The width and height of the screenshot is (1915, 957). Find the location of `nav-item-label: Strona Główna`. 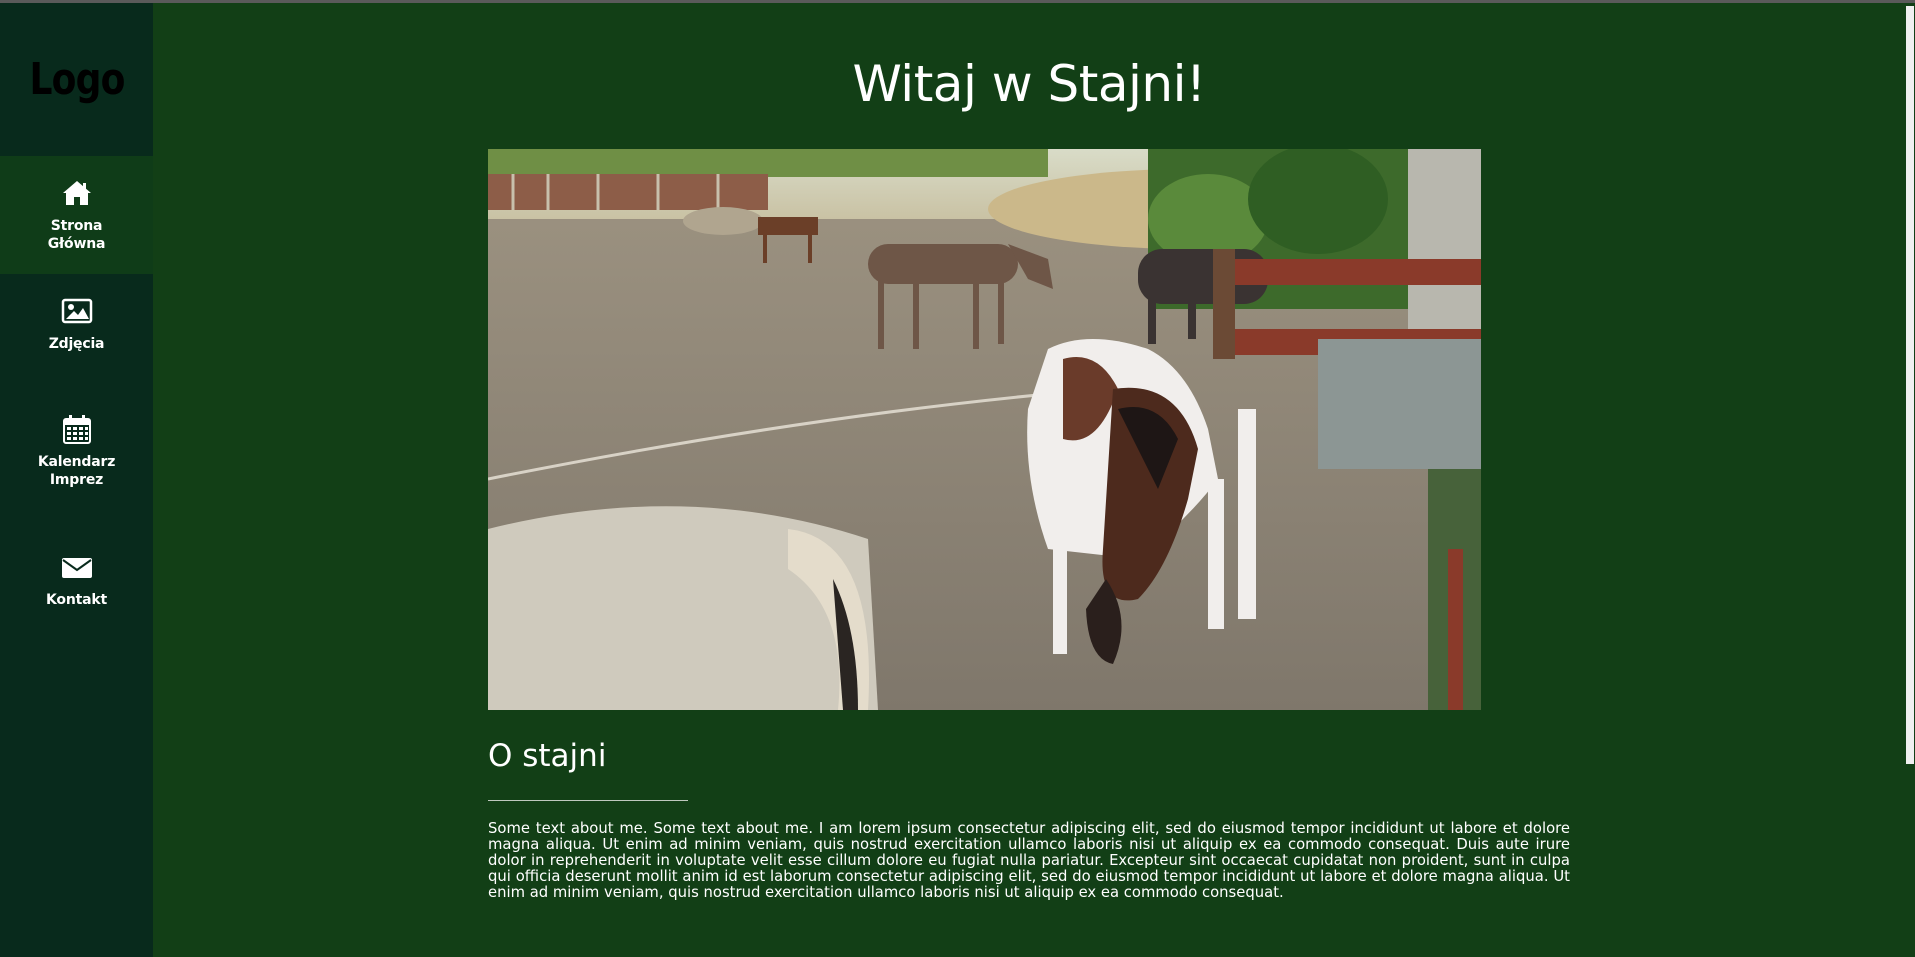

nav-item-label: Strona Główna is located at coordinates (76, 235).